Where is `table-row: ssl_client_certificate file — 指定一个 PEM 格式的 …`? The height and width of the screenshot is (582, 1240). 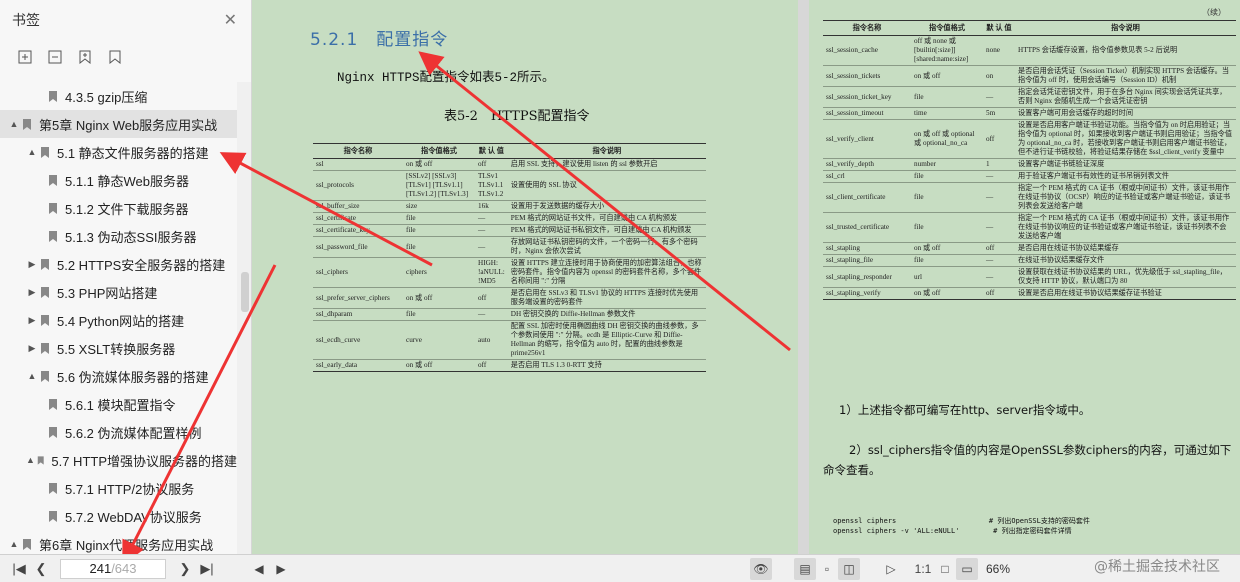 table-row: ssl_client_certificate file — 指定一个 PEM 格式的 … is located at coordinates (1029, 197).